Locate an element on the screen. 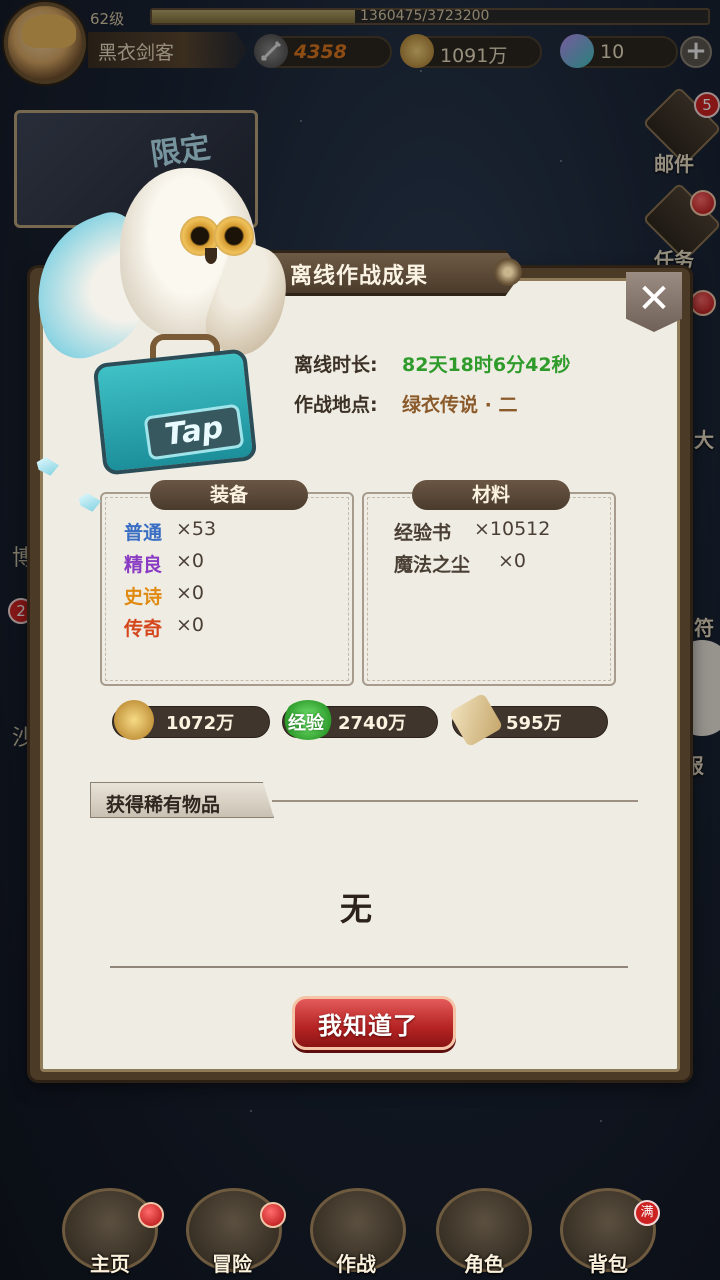 Image resolution: width=720 pixels, height=1280 pixels. equipment-fine-count: ×0 is located at coordinates (190, 561).